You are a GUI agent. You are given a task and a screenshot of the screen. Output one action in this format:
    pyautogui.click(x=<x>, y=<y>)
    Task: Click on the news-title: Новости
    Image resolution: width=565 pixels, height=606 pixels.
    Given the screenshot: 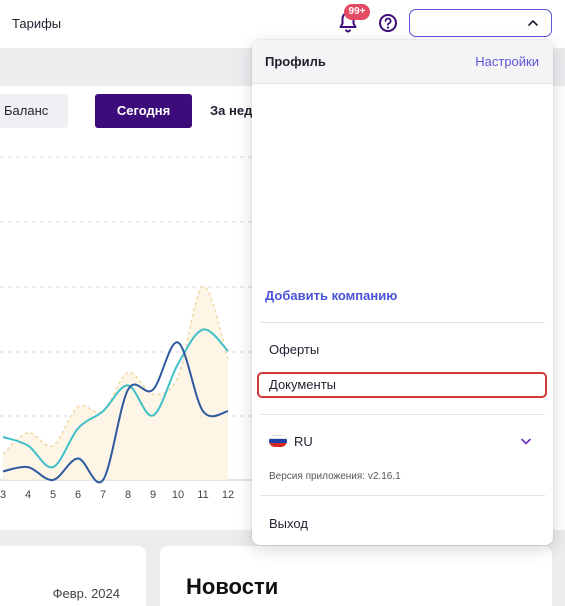 What is the action you would take?
    pyautogui.click(x=232, y=586)
    